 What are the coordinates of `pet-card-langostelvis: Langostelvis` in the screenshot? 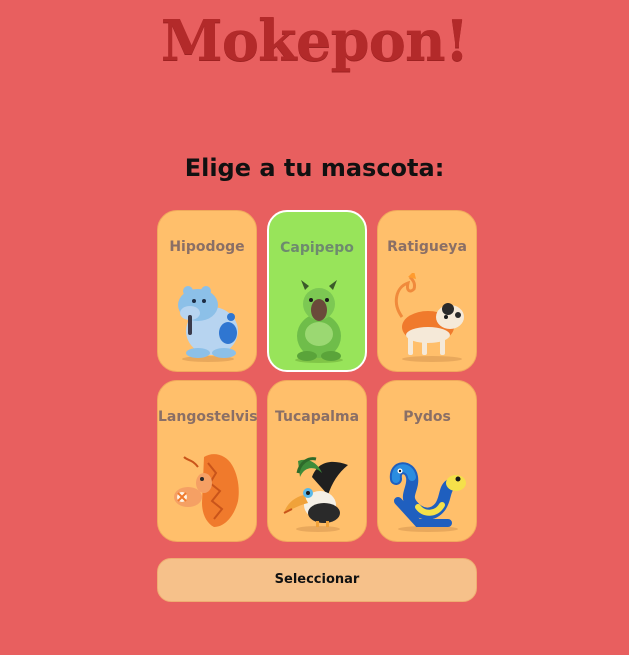 It's located at (207, 461).